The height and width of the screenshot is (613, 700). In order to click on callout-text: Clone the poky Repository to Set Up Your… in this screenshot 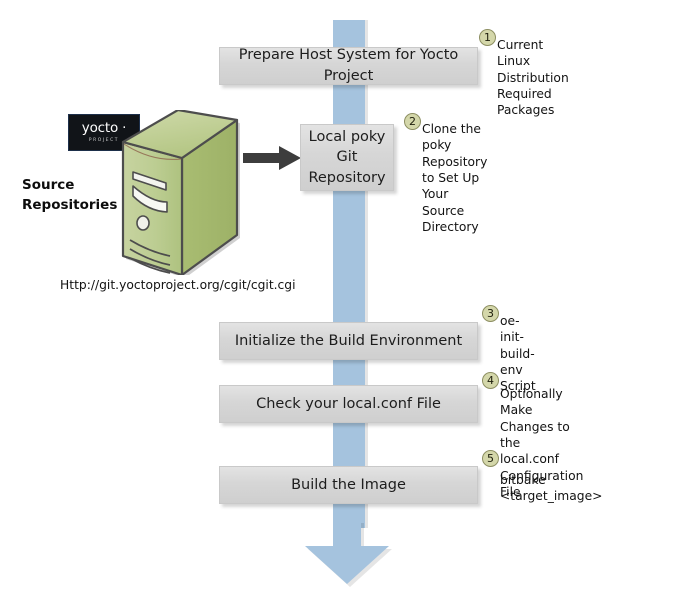, I will do `click(455, 178)`.